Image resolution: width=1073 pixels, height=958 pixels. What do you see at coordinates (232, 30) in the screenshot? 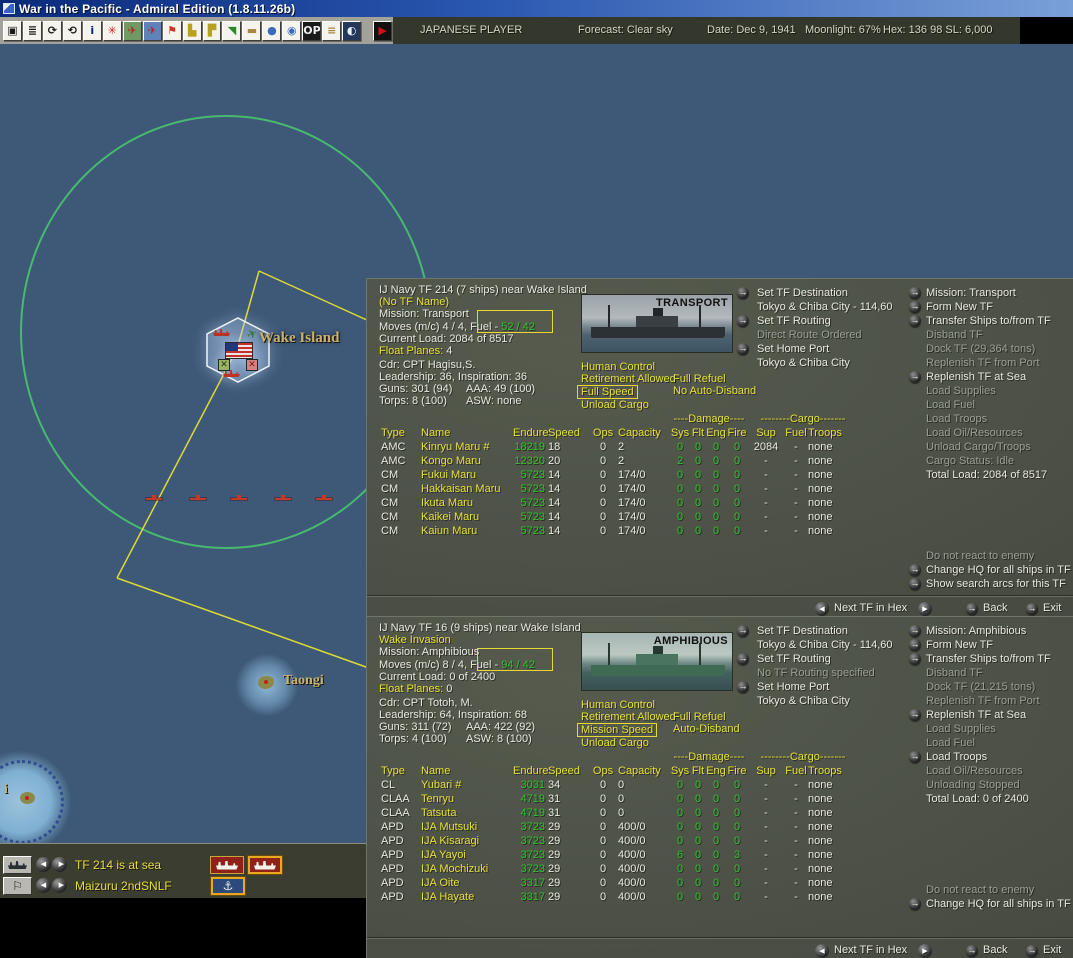
I see `industry-icon: ◥` at bounding box center [232, 30].